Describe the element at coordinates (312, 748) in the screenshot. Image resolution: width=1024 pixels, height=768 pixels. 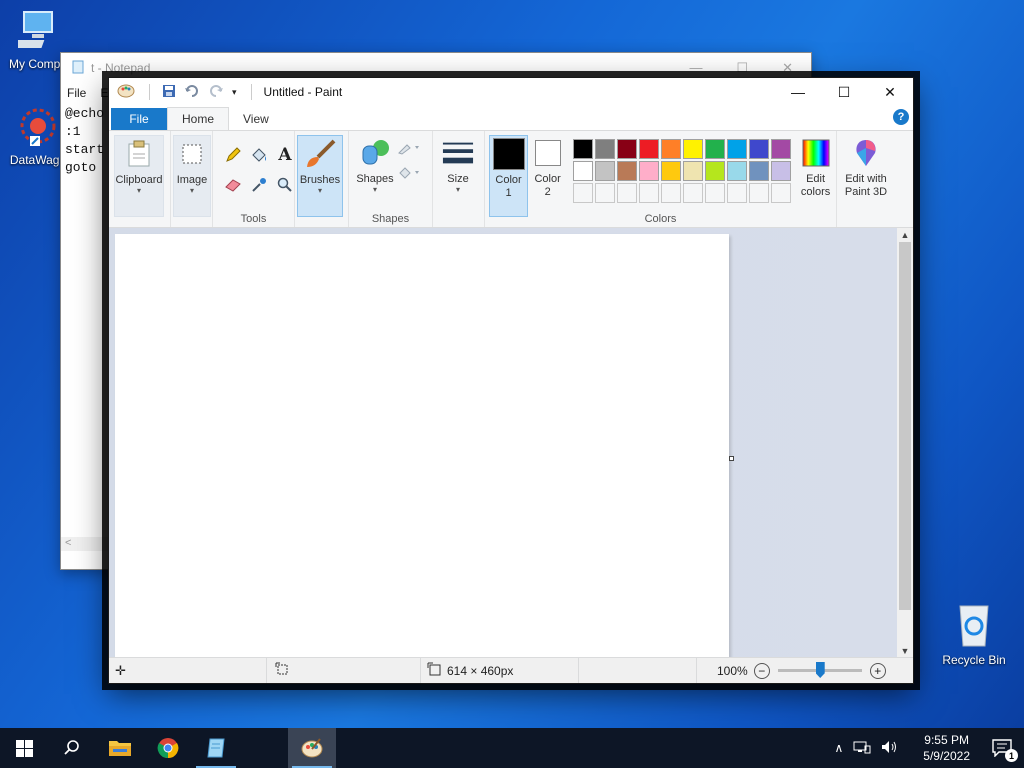
I see `taskbar-paint` at that location.